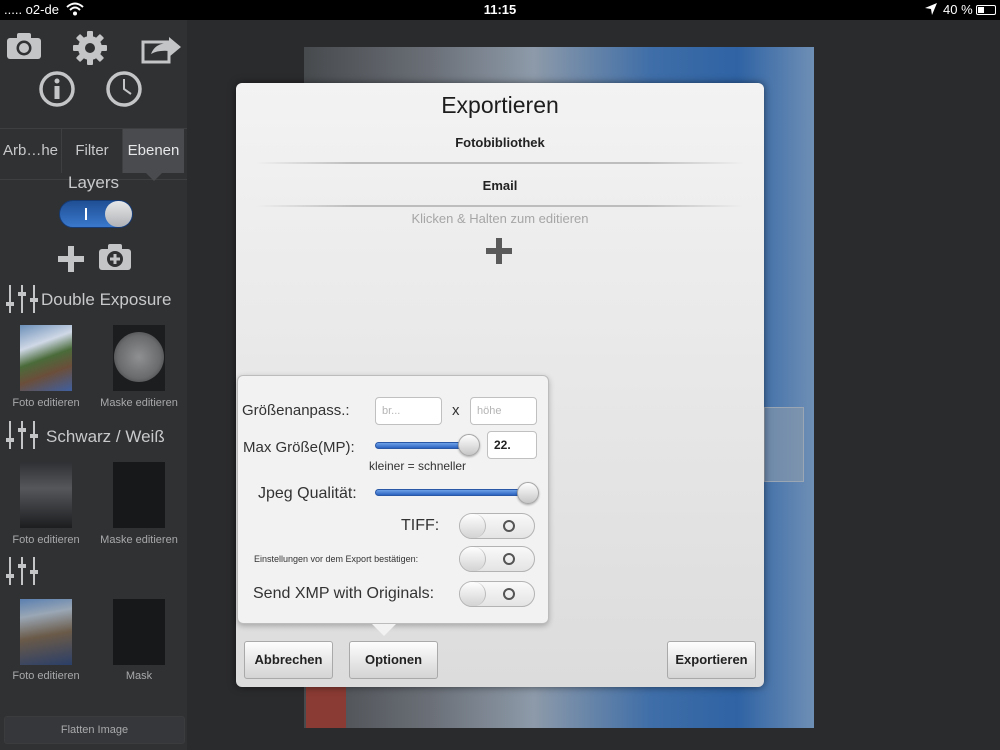  Describe the element at coordinates (94, 730) in the screenshot. I see `flatten-image-button: Flatten Image` at that location.